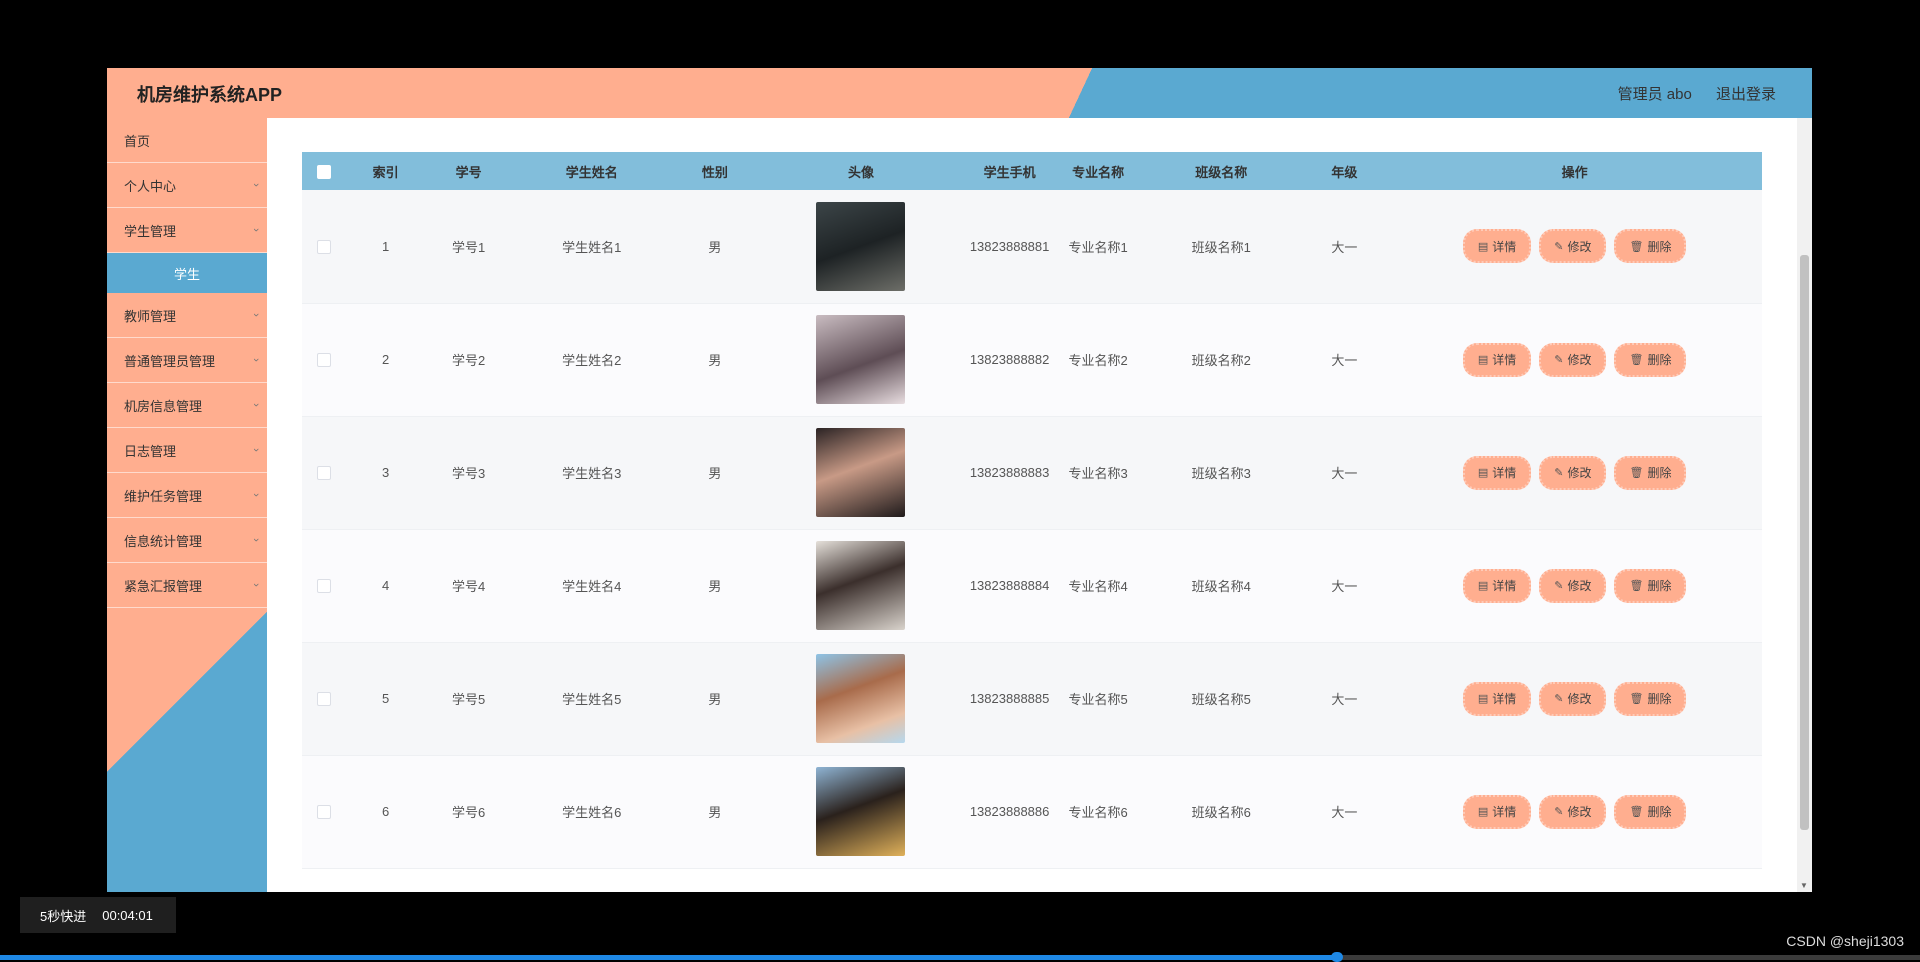 This screenshot has width=1920, height=962. What do you see at coordinates (187, 315) in the screenshot?
I see `sidebar-item: 教师管理 ›` at bounding box center [187, 315].